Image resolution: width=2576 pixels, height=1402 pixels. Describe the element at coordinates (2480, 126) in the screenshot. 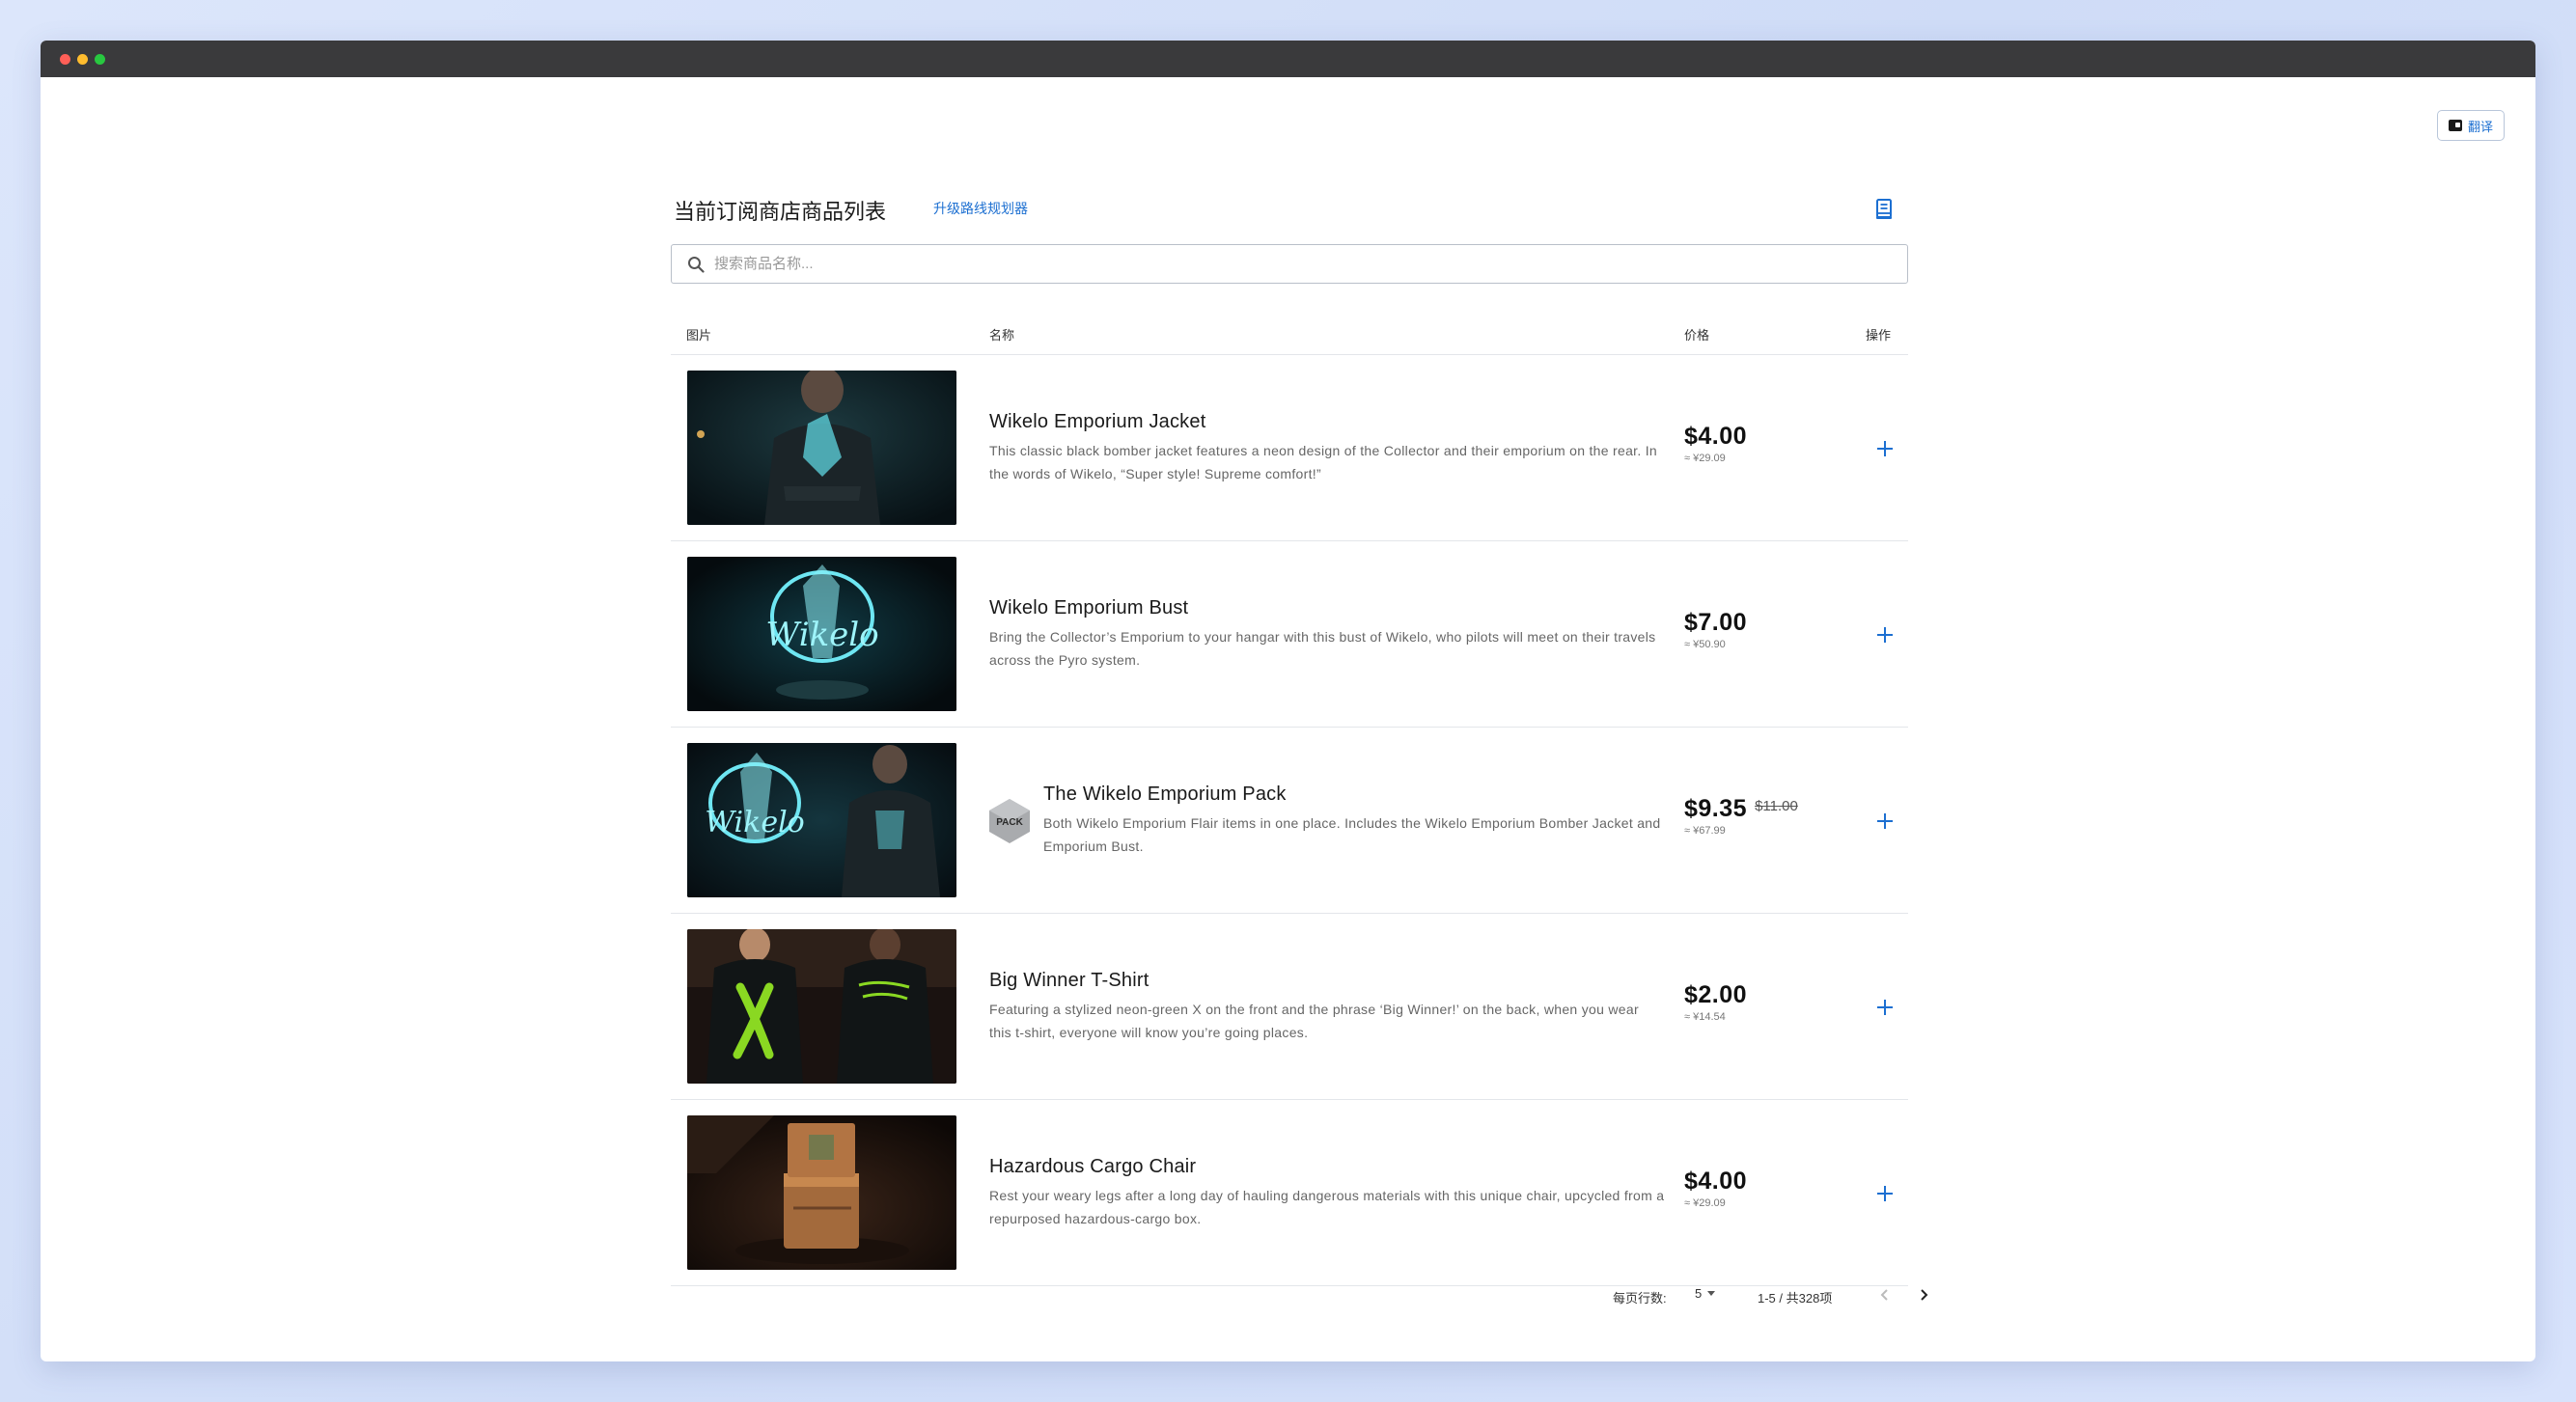

I see `translate-label: 翻译` at that location.